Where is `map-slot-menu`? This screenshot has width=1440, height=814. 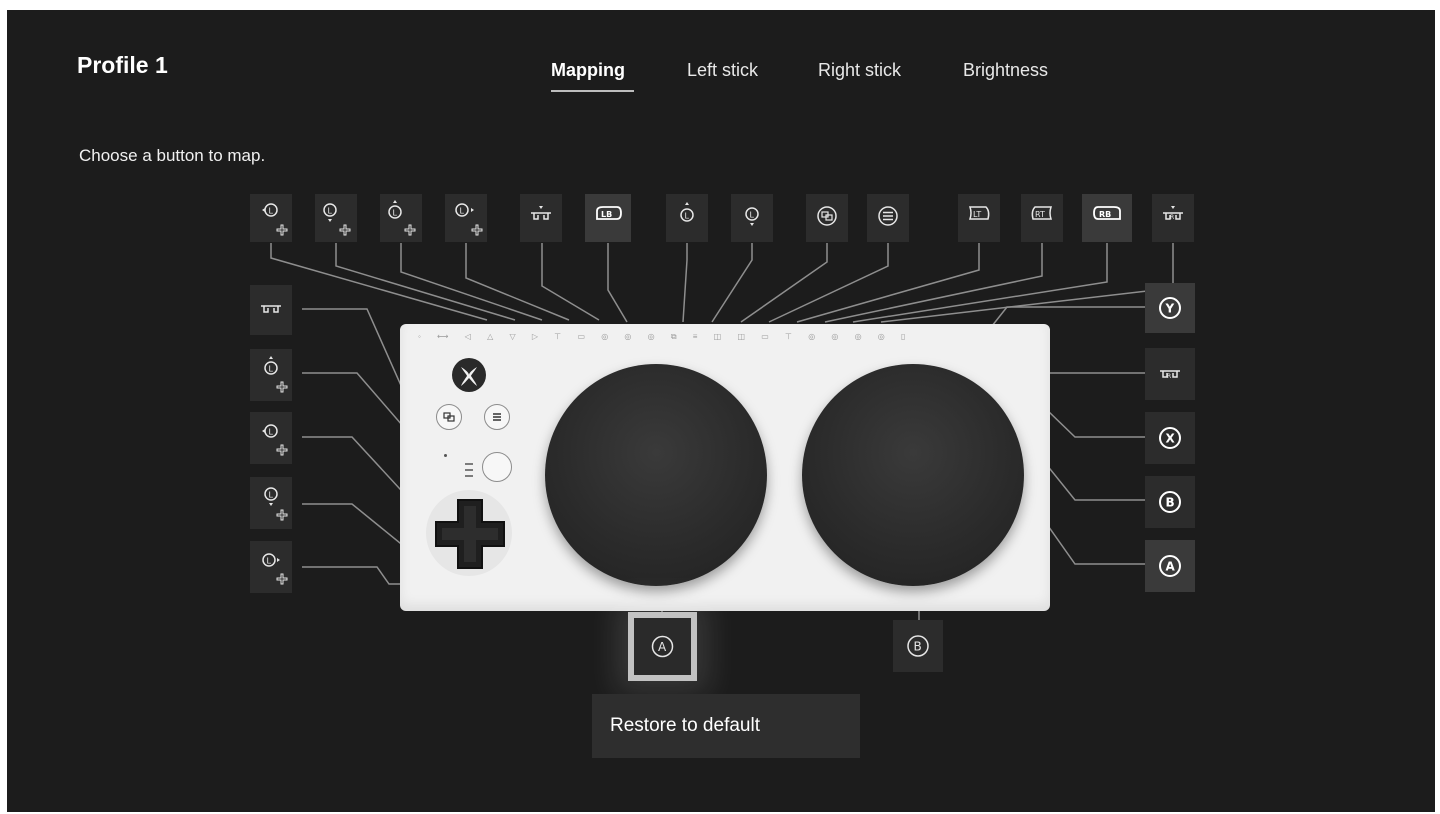 map-slot-menu is located at coordinates (888, 218).